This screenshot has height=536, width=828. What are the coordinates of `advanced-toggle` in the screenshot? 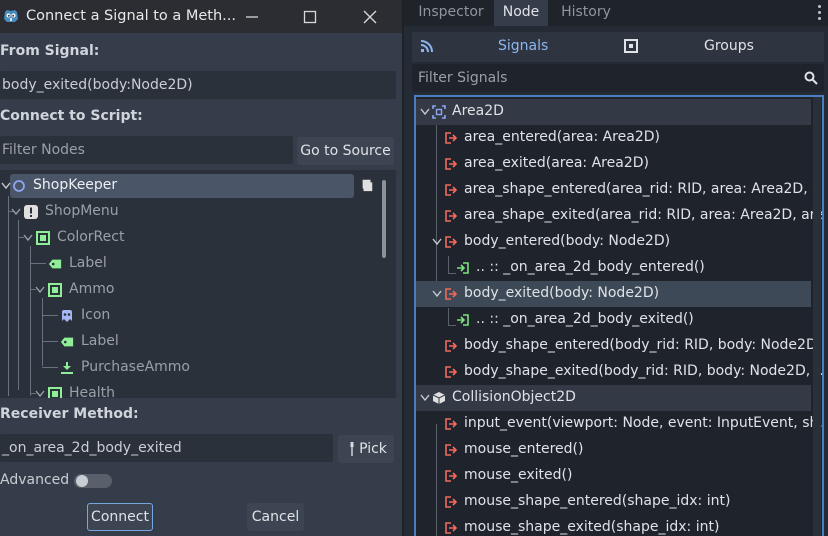 It's located at (93, 481).